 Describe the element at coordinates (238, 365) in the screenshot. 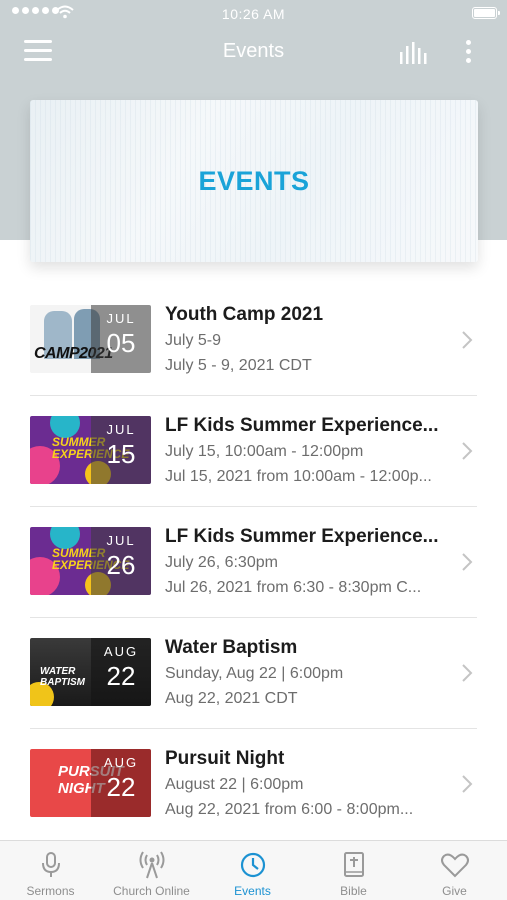

I see `event-date-full: July 5 - 9, 2021 CDT` at that location.